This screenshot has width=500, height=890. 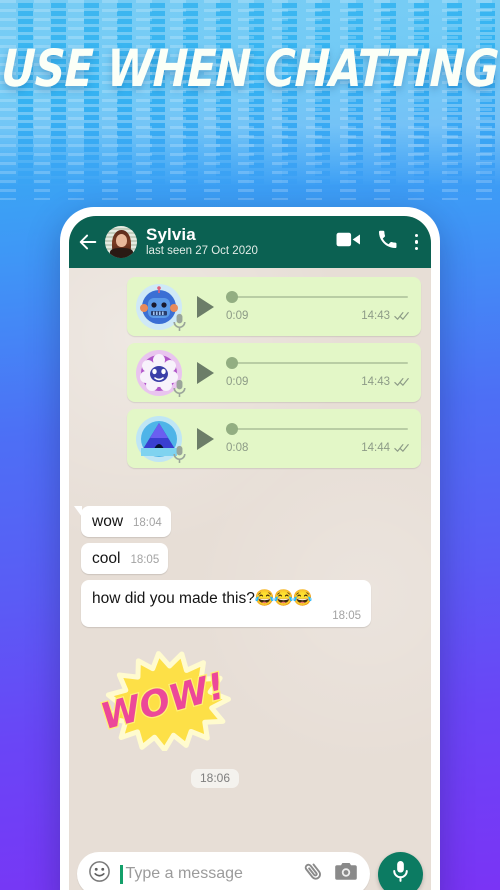 I want to click on overflow-menu-icon, so click(x=416, y=242).